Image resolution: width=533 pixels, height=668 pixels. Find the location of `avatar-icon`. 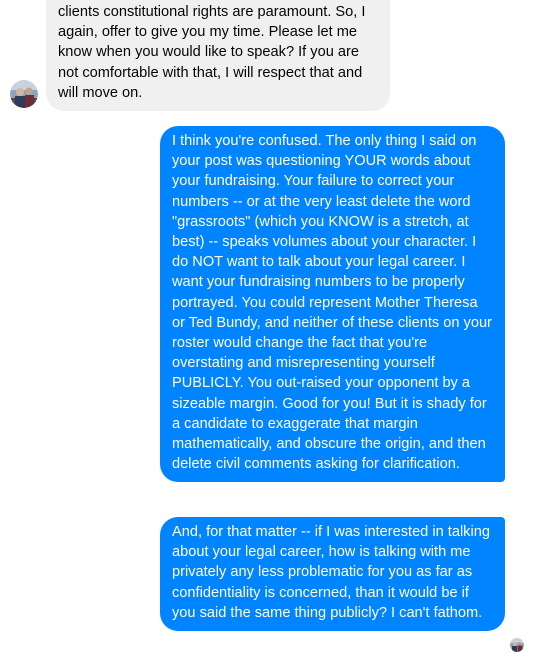

avatar-icon is located at coordinates (24, 94).